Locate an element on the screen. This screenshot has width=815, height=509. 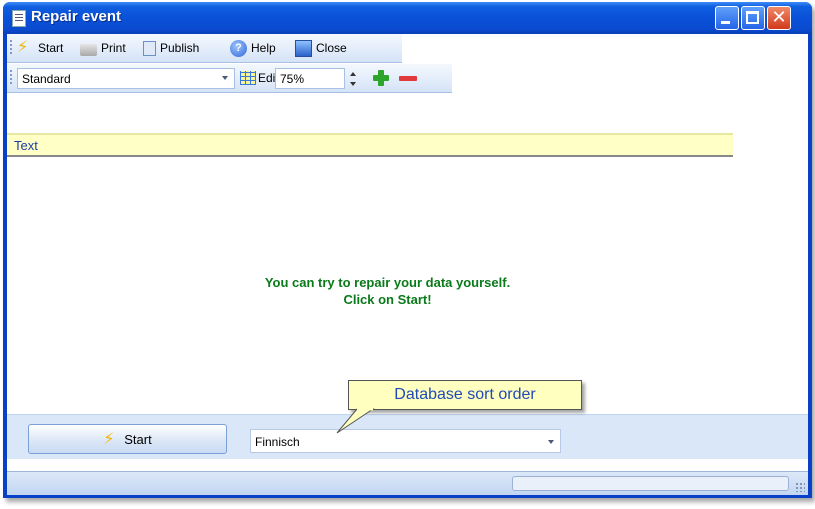
maximize-button is located at coordinates (753, 18).